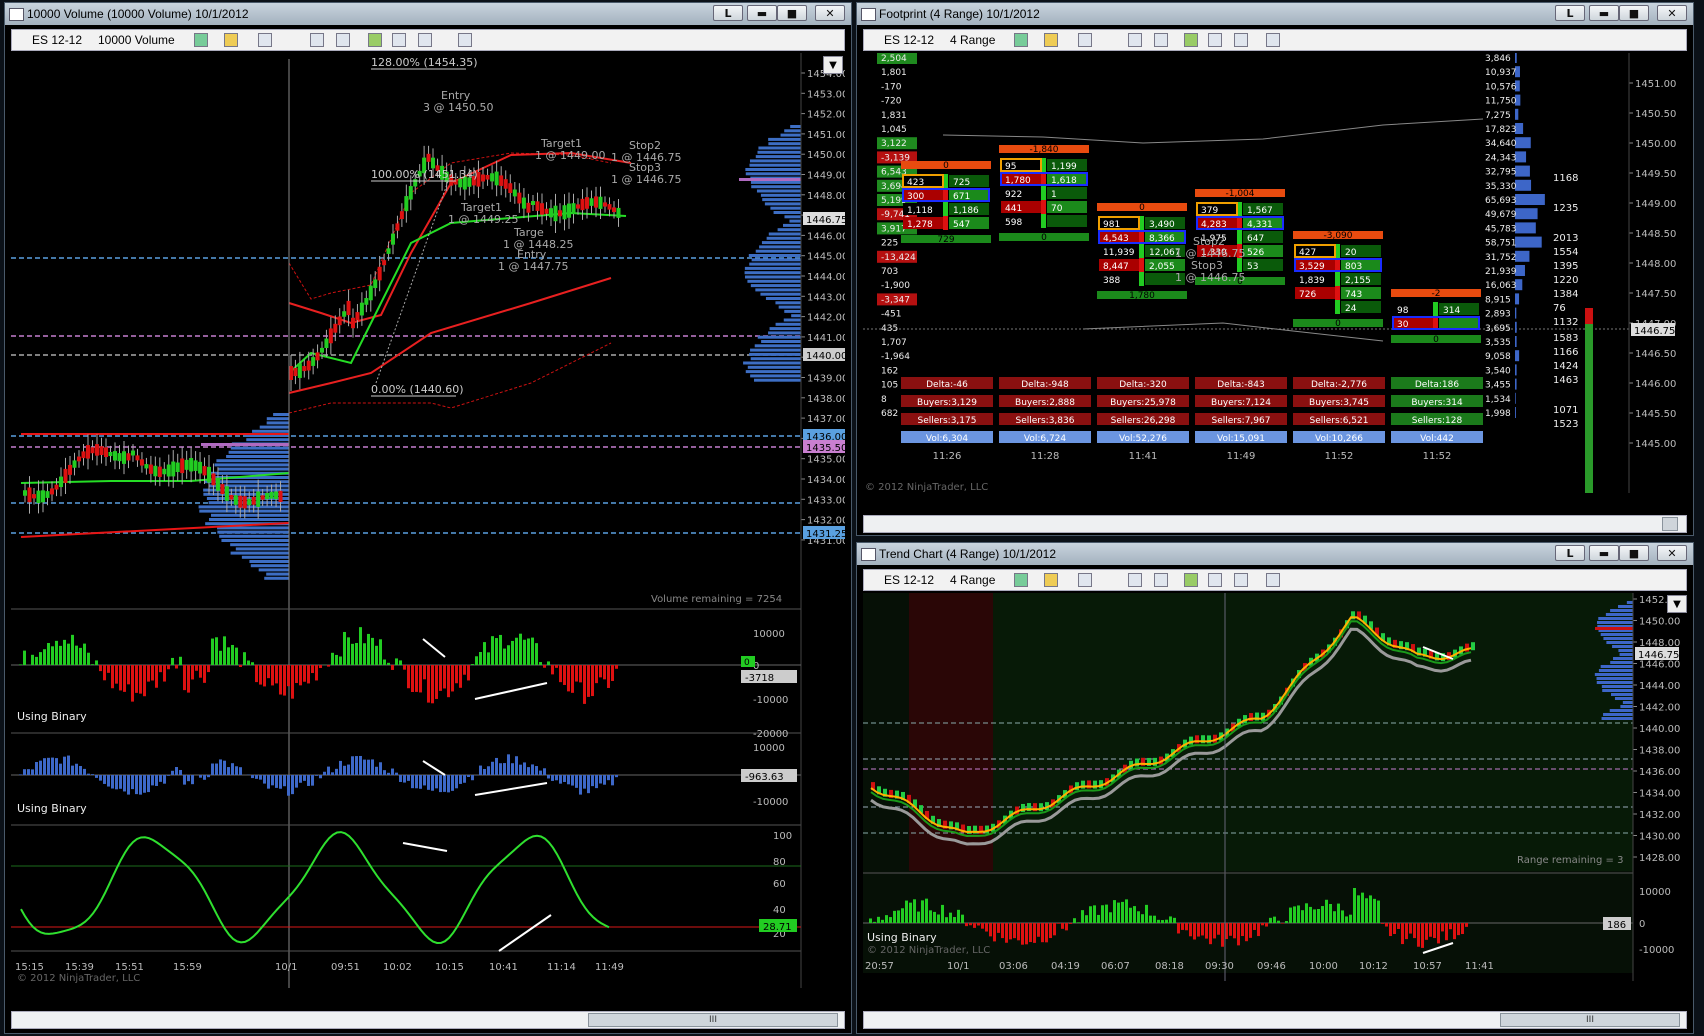 This screenshot has height=1036, width=1704. What do you see at coordinates (770, 700) in the screenshot?
I see `osc-axis-label: -10000` at bounding box center [770, 700].